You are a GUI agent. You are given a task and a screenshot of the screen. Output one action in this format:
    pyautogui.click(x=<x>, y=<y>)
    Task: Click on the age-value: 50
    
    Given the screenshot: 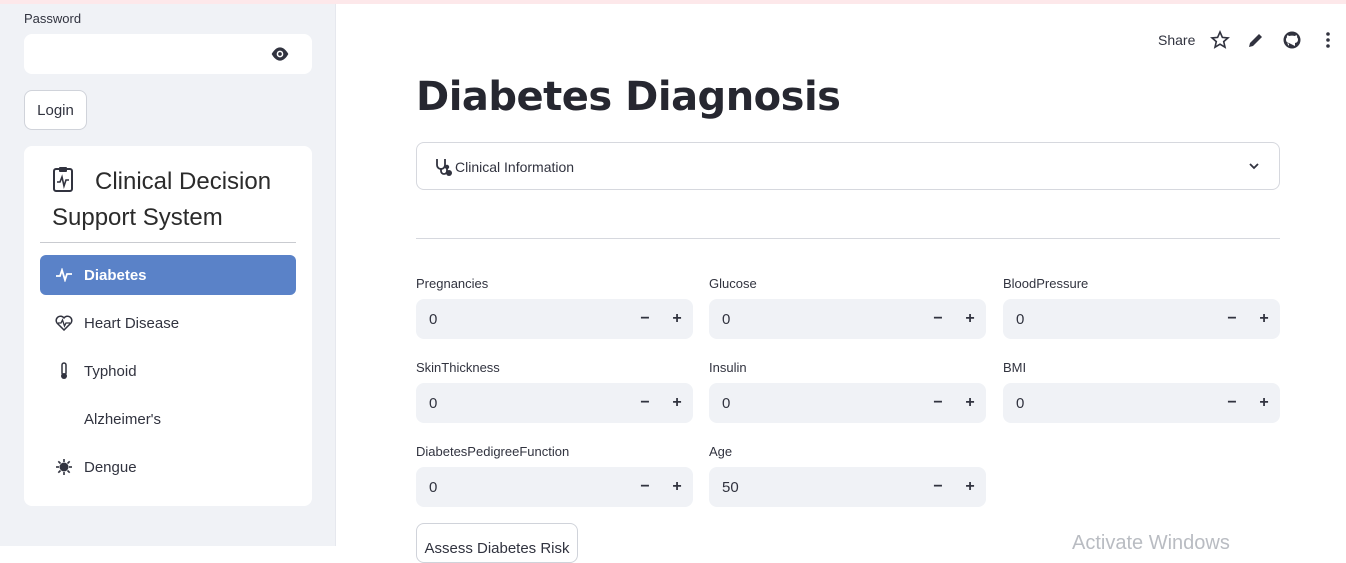 What is the action you would take?
    pyautogui.click(x=730, y=487)
    